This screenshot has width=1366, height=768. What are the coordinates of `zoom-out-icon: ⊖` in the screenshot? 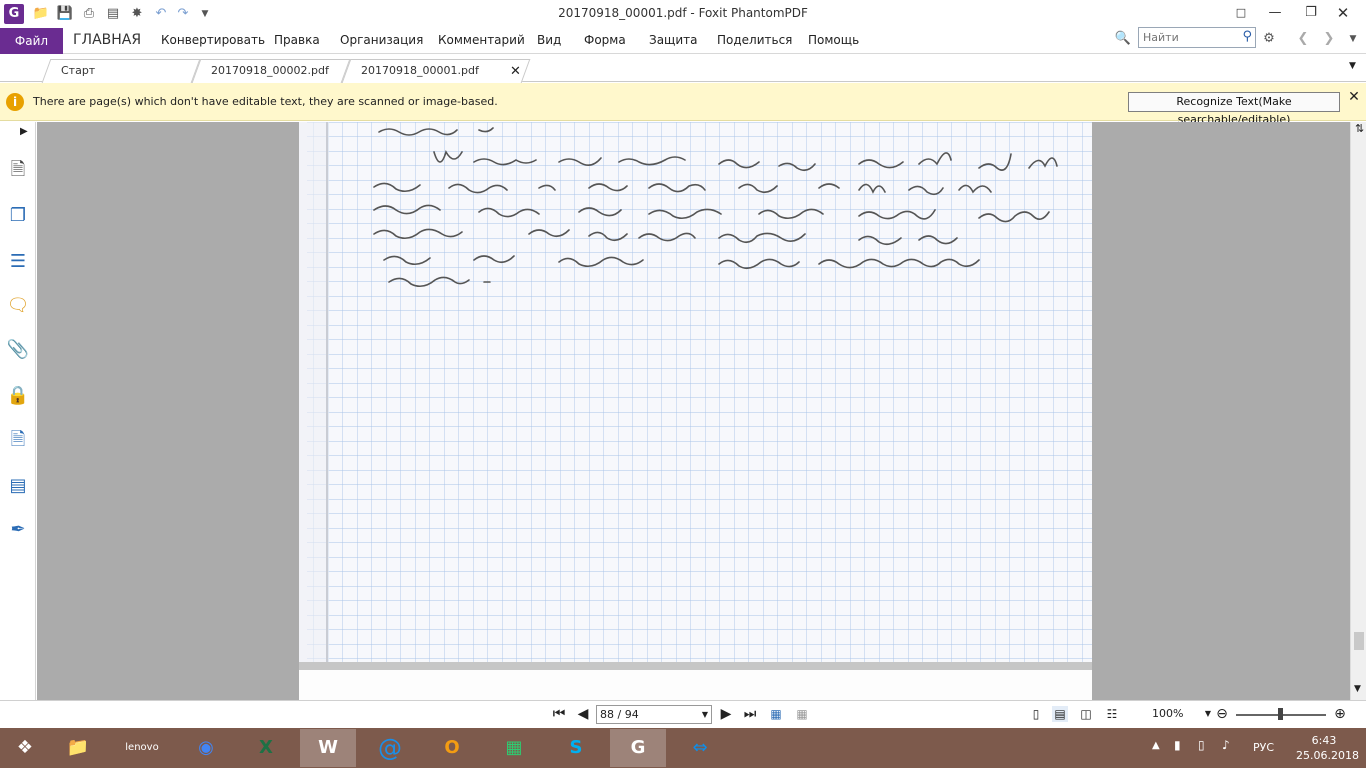 It's located at (1222, 714).